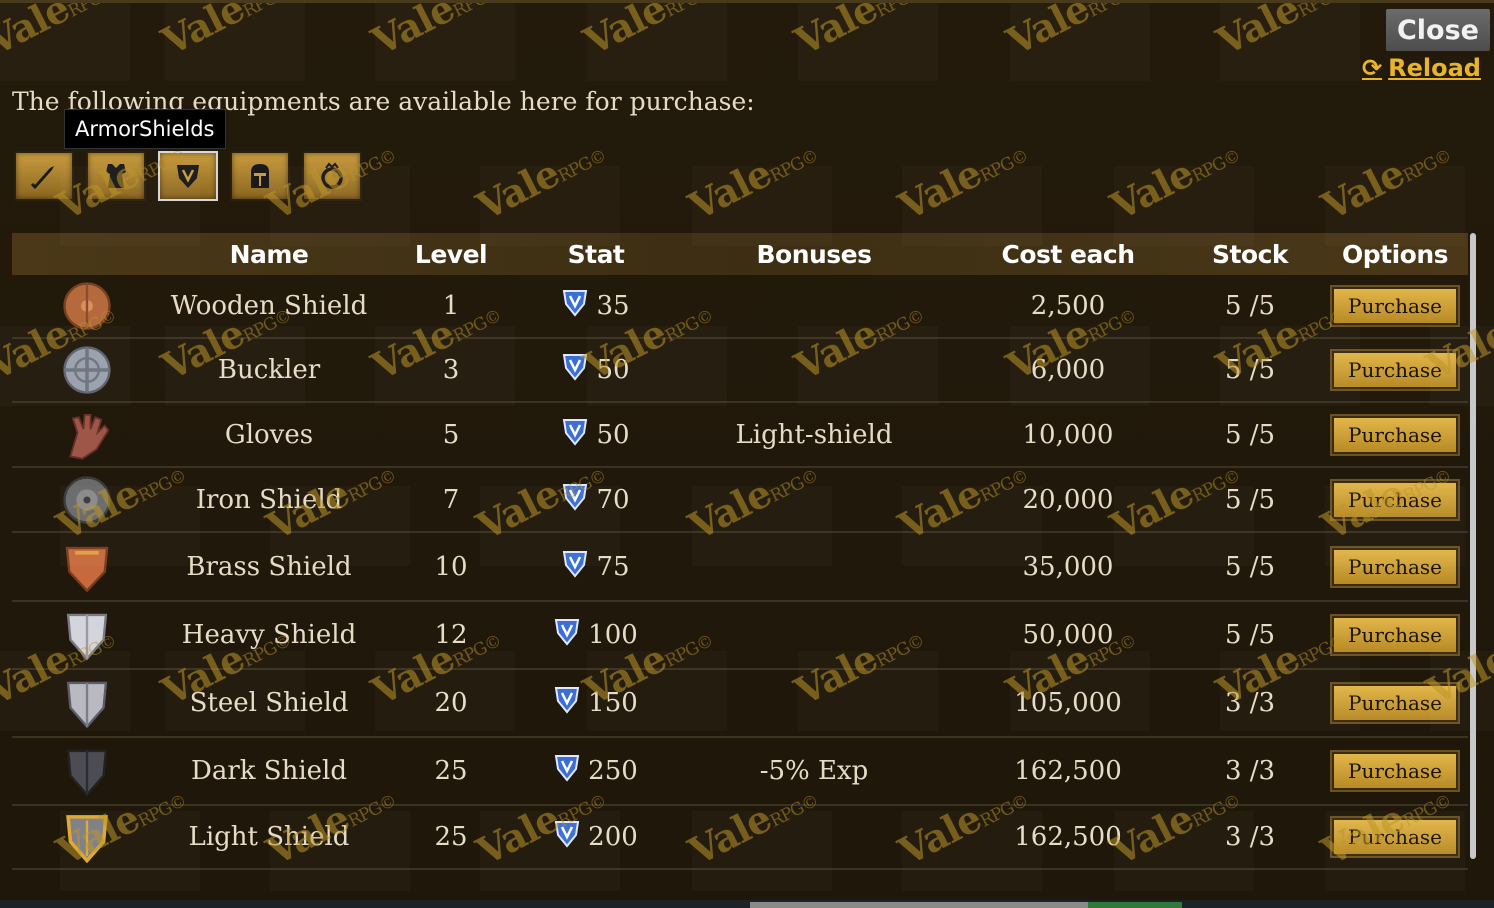  What do you see at coordinates (87, 705) in the screenshot?
I see `steel-shield-icon` at bounding box center [87, 705].